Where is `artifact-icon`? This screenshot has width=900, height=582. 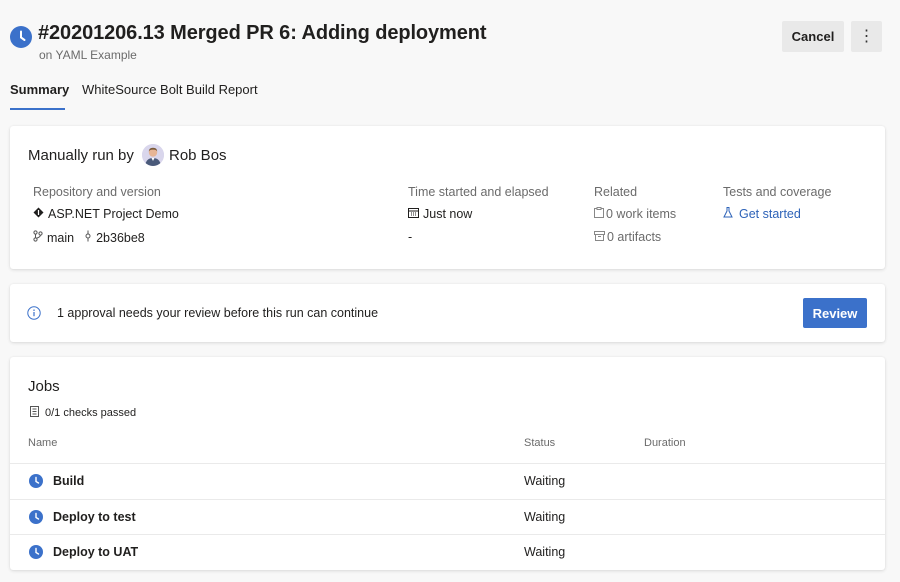
artifact-icon is located at coordinates (599, 237).